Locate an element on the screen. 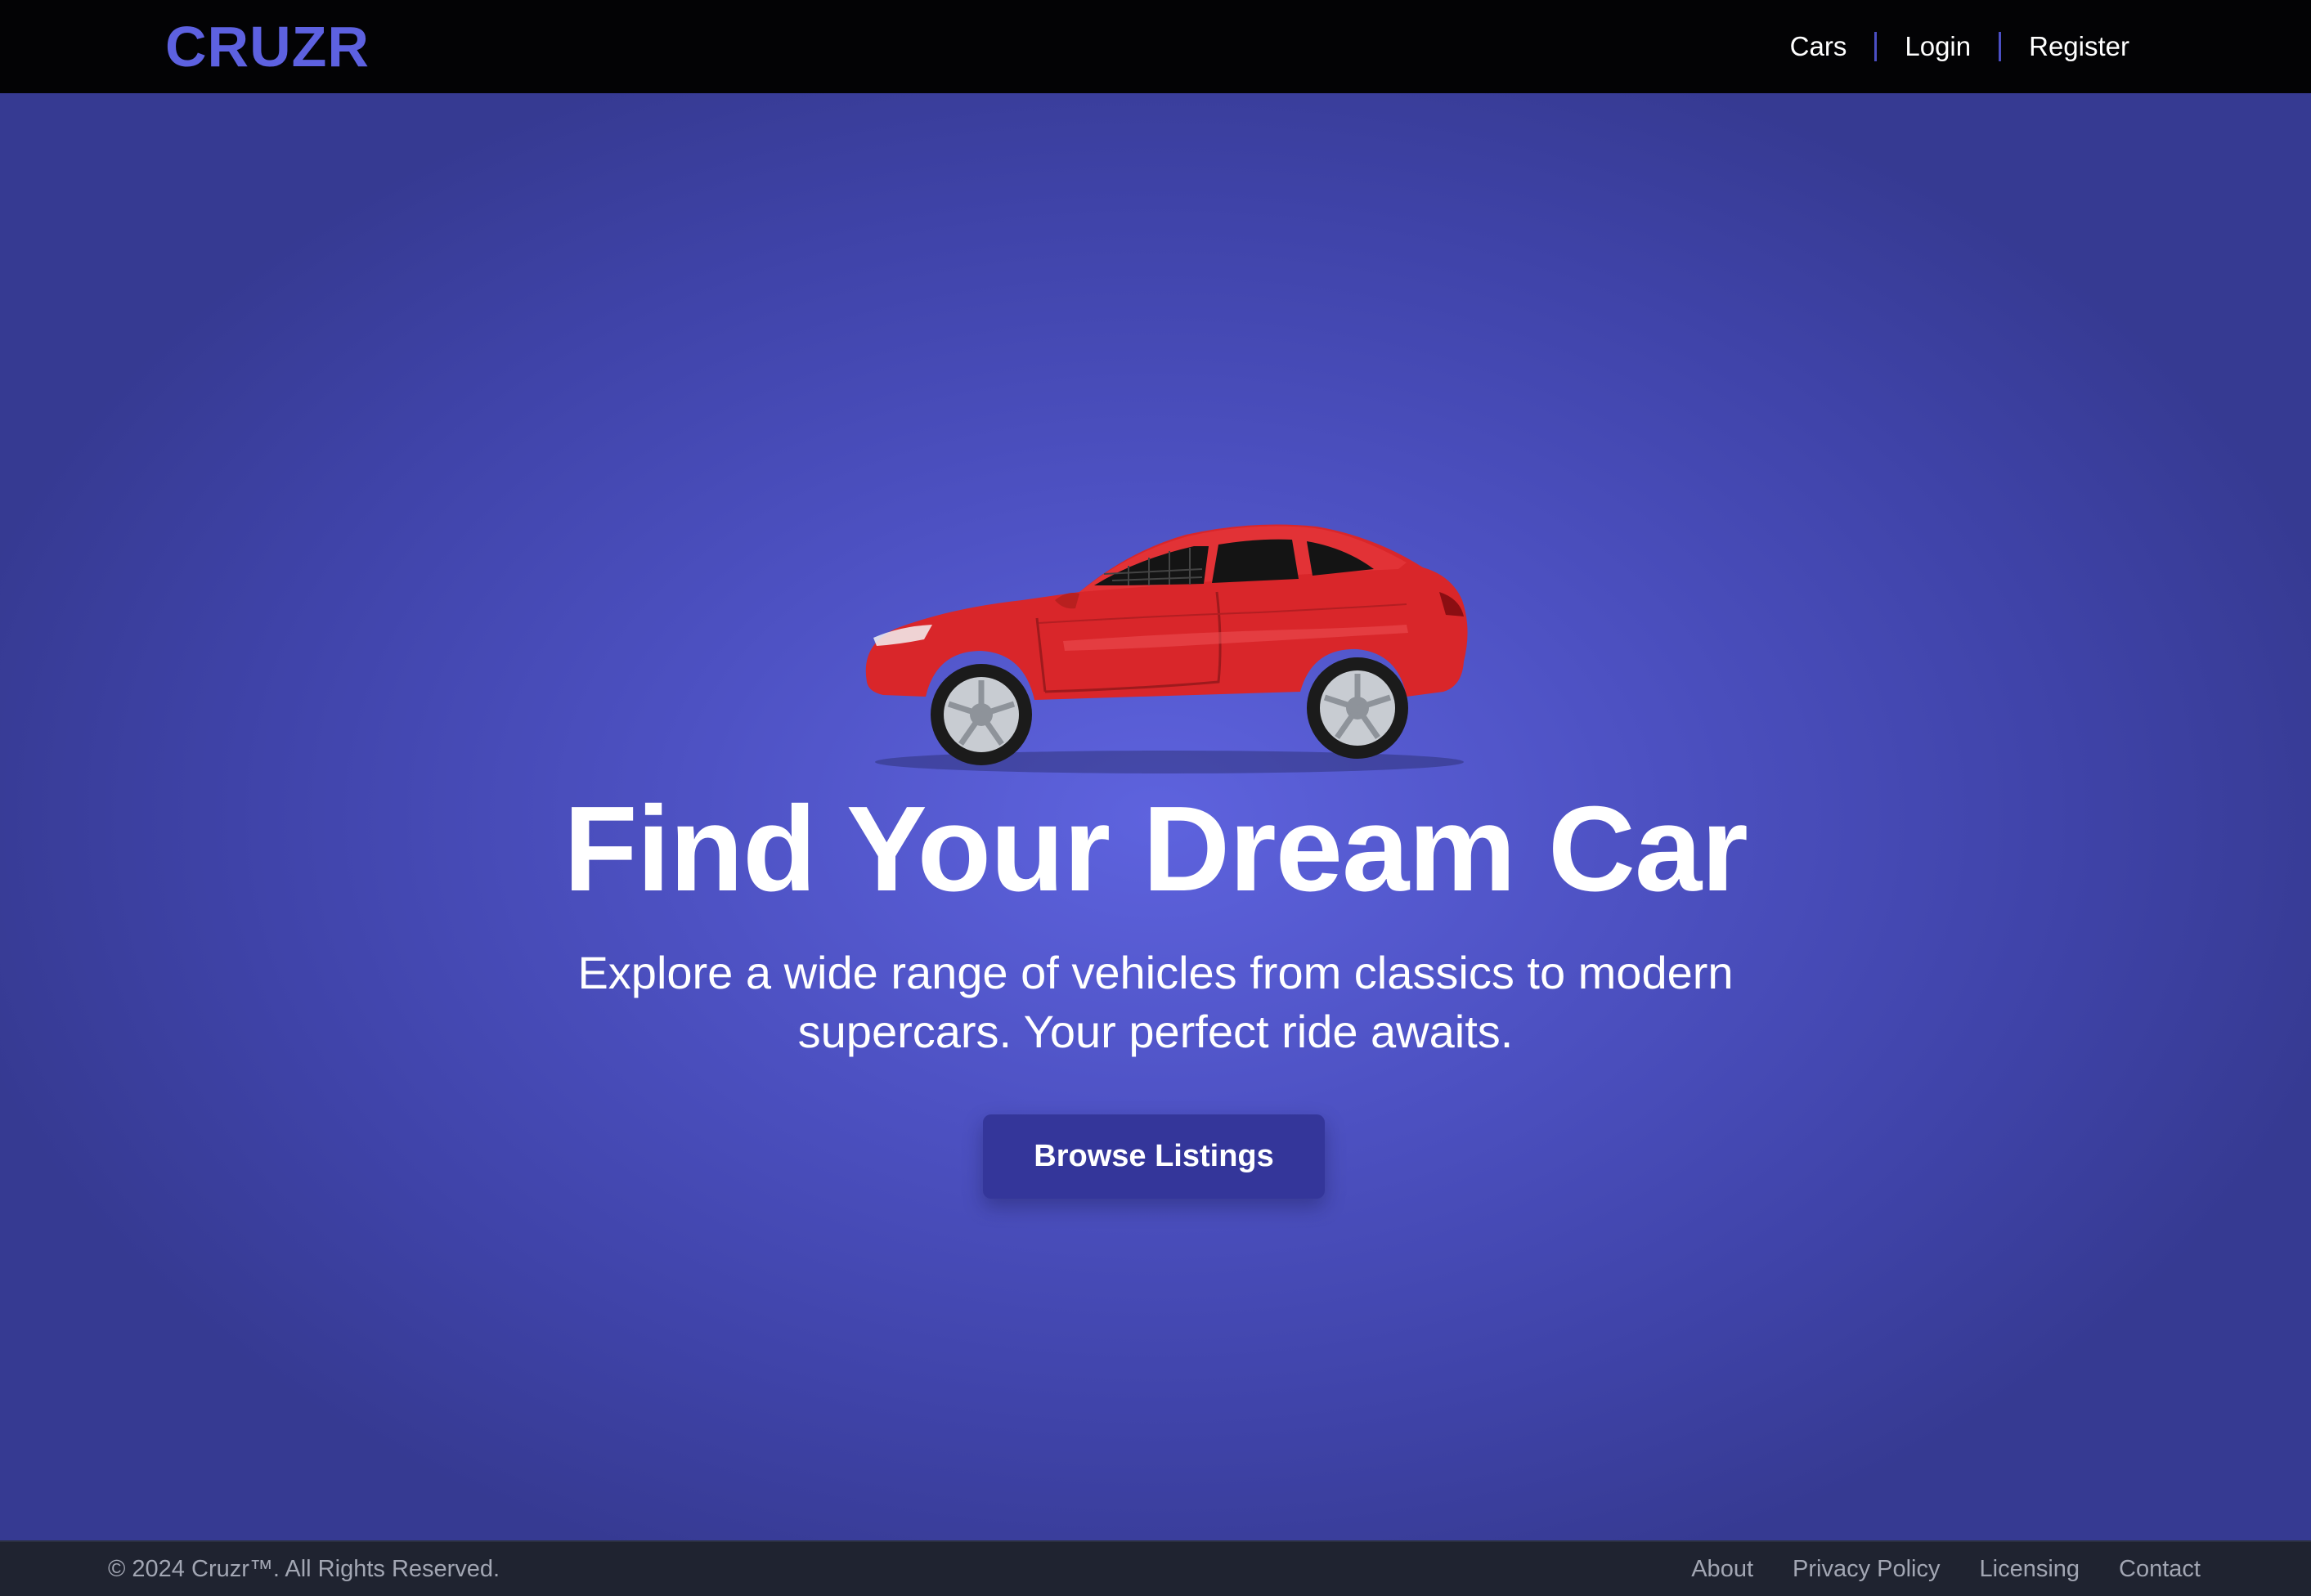 The height and width of the screenshot is (1596, 2311). nav-link-register: Register is located at coordinates (2073, 46).